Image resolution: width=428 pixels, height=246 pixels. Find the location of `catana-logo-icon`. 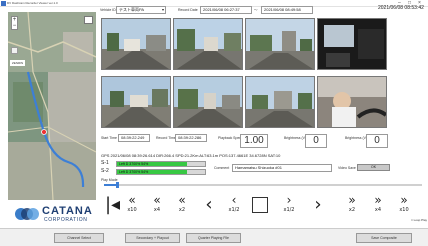

catana-logo-icon is located at coordinates (27, 214).